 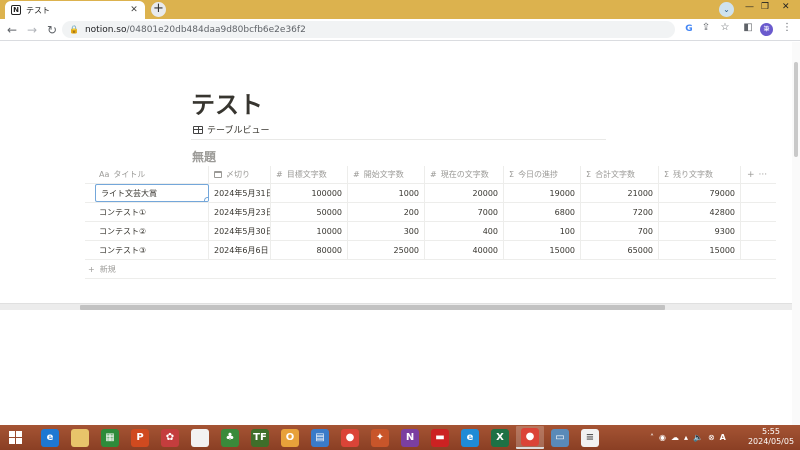 I want to click on column-header-total: Σ 合計文字数, so click(x=620, y=174).